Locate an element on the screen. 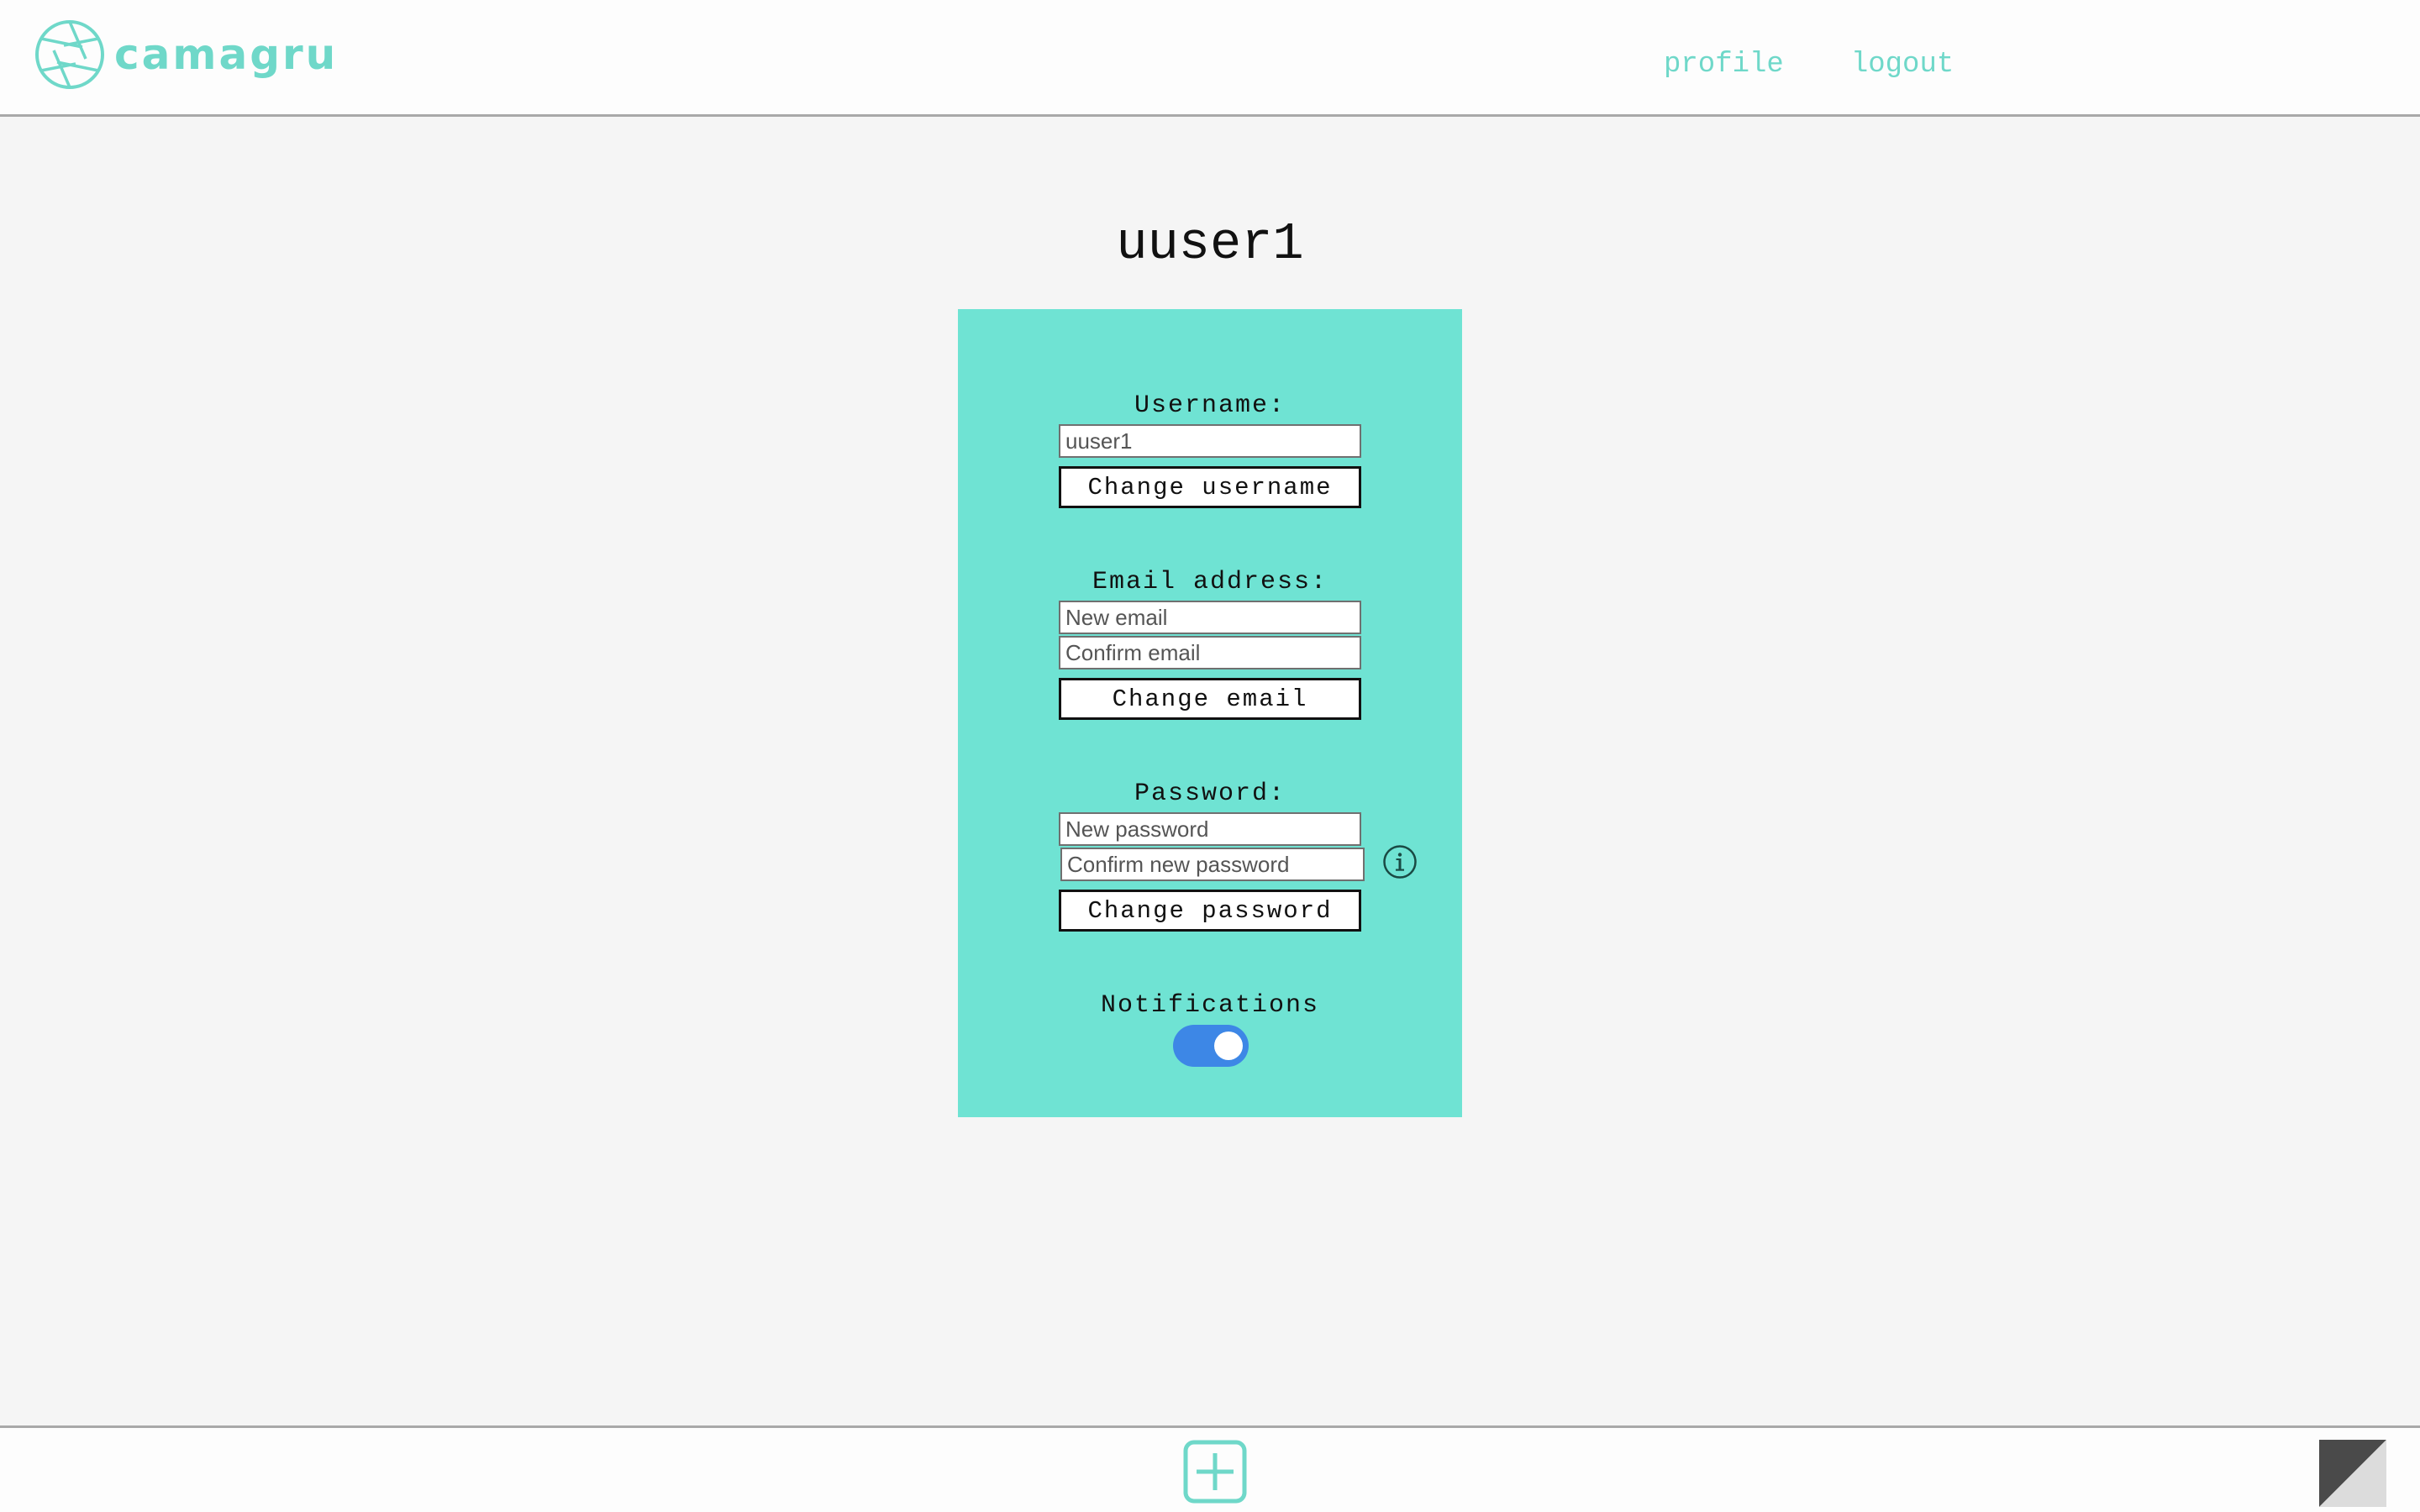 This screenshot has height=1512, width=2420. username-input is located at coordinates (1210, 441).